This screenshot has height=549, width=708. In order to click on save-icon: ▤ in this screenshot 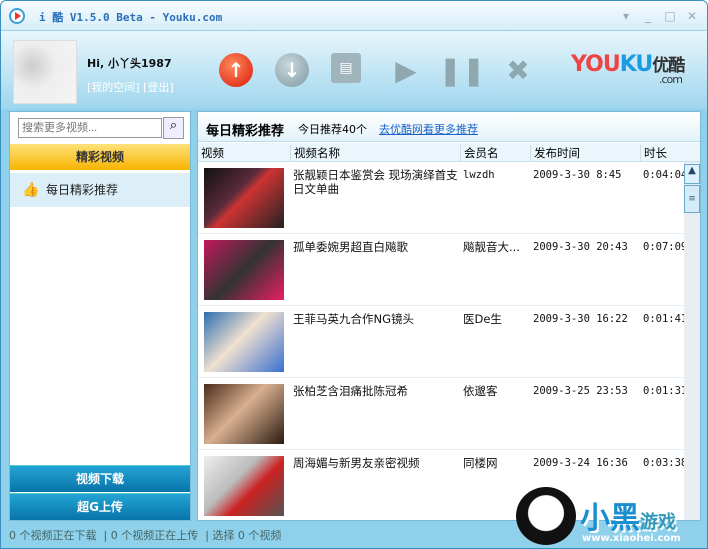, I will do `click(346, 68)`.